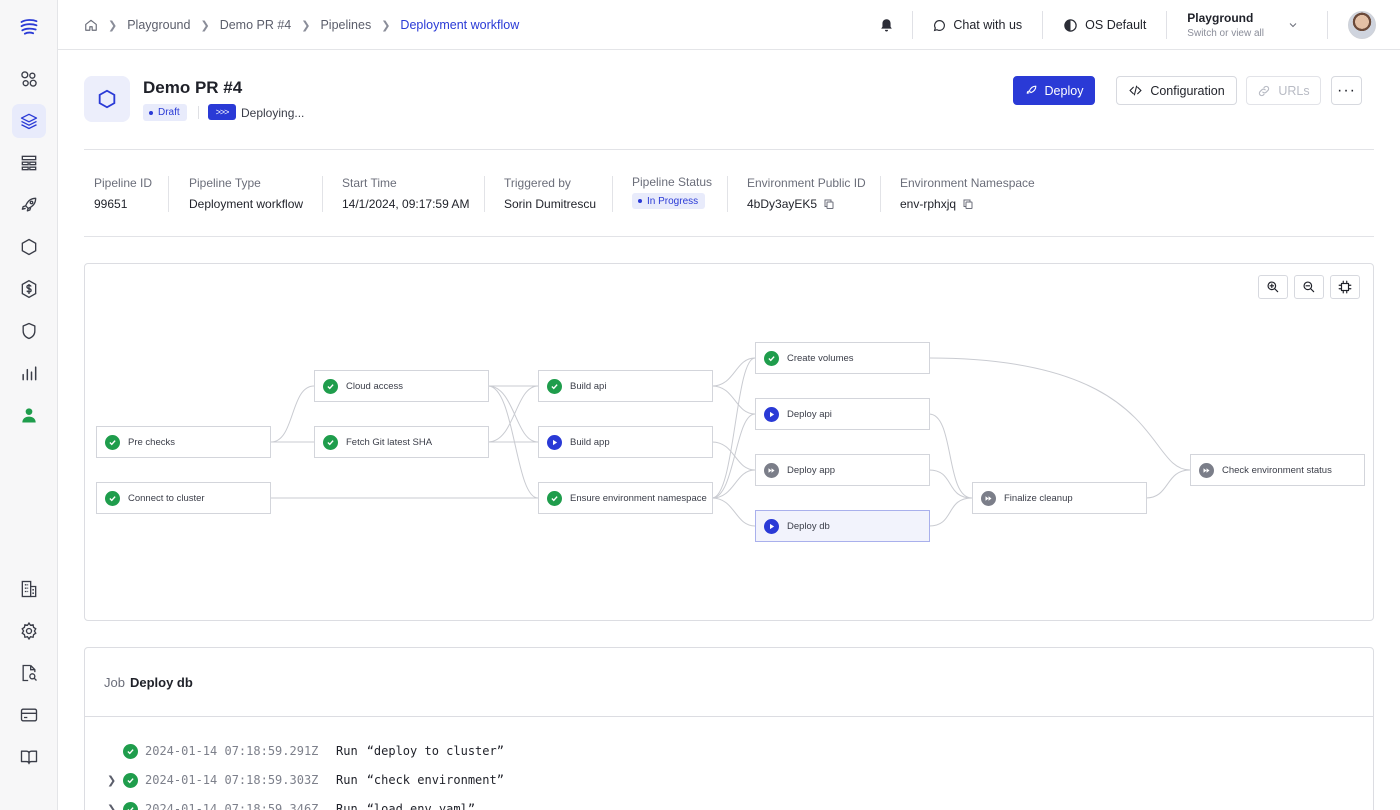 The width and height of the screenshot is (1400, 810). Describe the element at coordinates (123, 183) in the screenshot. I see `info-label: Pipeline ID` at that location.